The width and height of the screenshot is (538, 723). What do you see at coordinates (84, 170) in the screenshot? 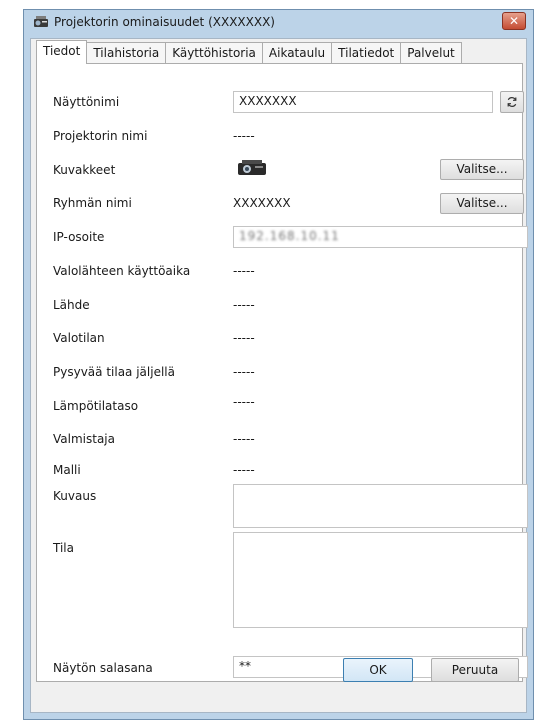
I see `icons-label: Kuvakkeet` at bounding box center [84, 170].